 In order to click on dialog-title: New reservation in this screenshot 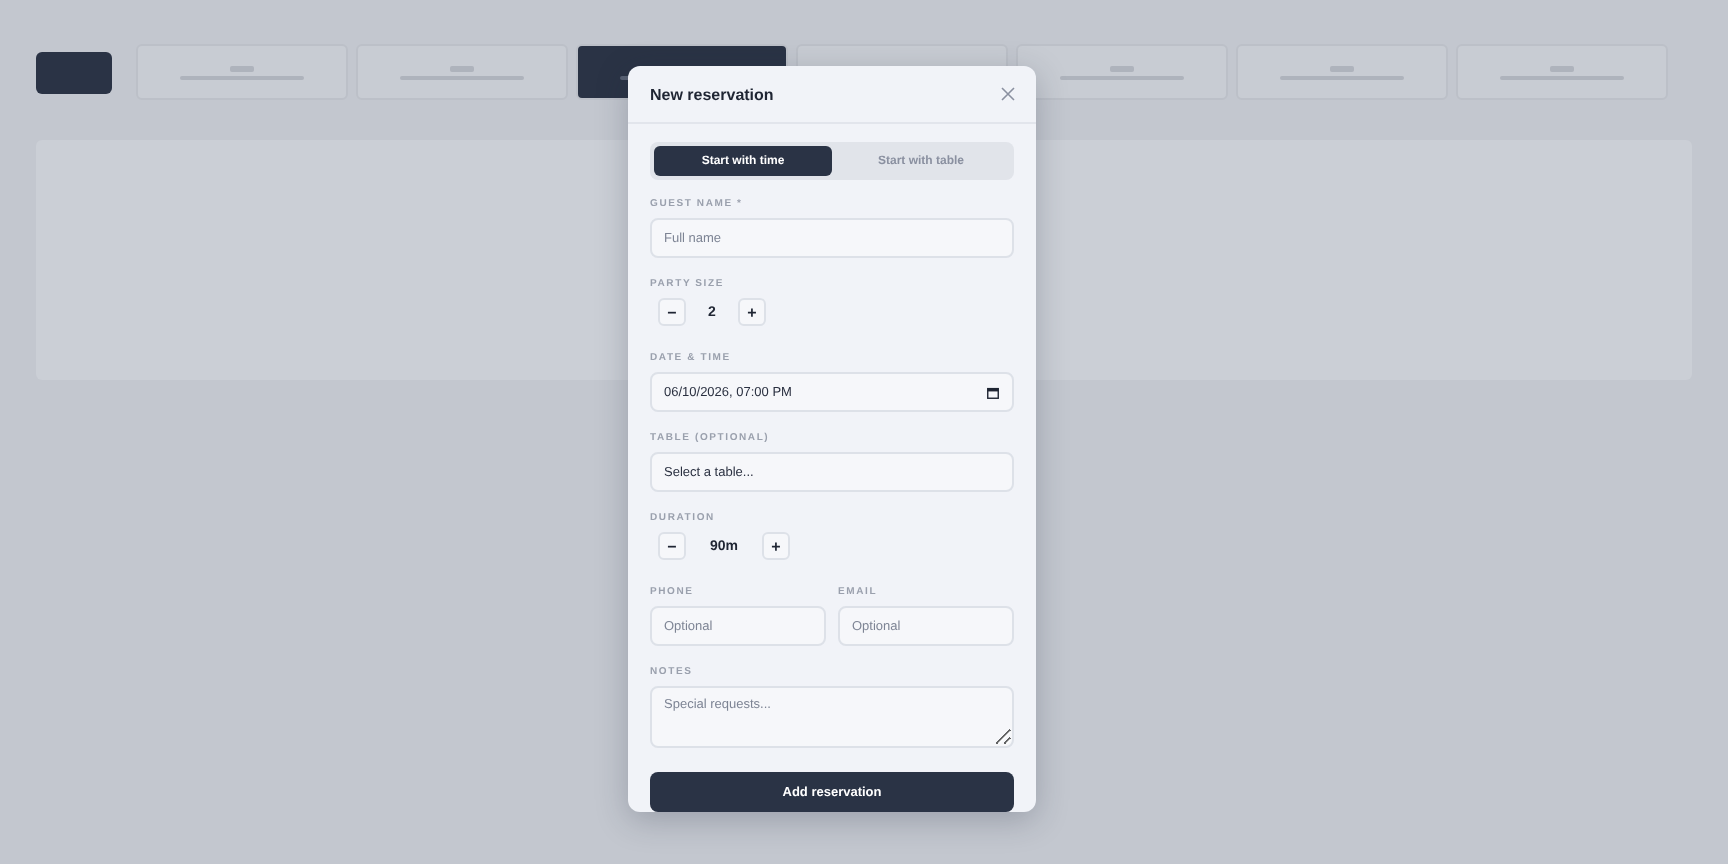, I will do `click(712, 94)`.